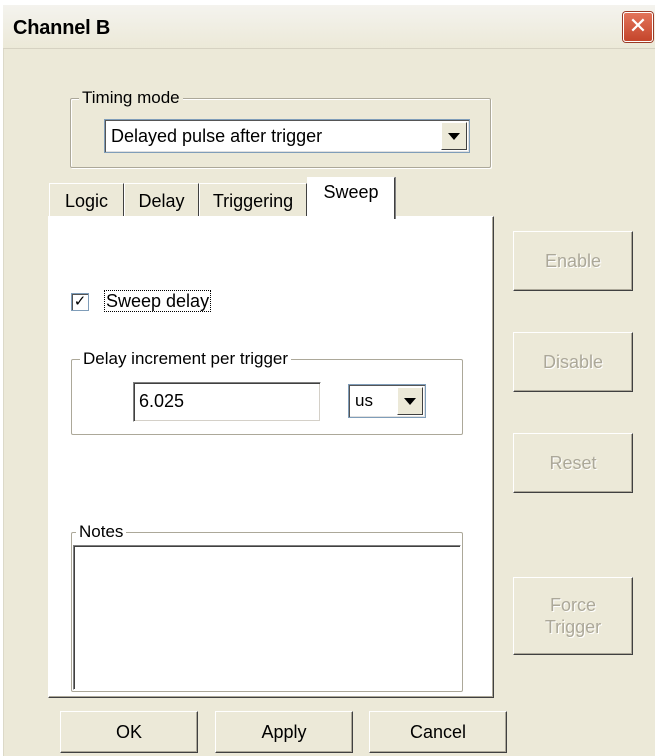  What do you see at coordinates (101, 532) in the screenshot?
I see `notes-legend: Notes` at bounding box center [101, 532].